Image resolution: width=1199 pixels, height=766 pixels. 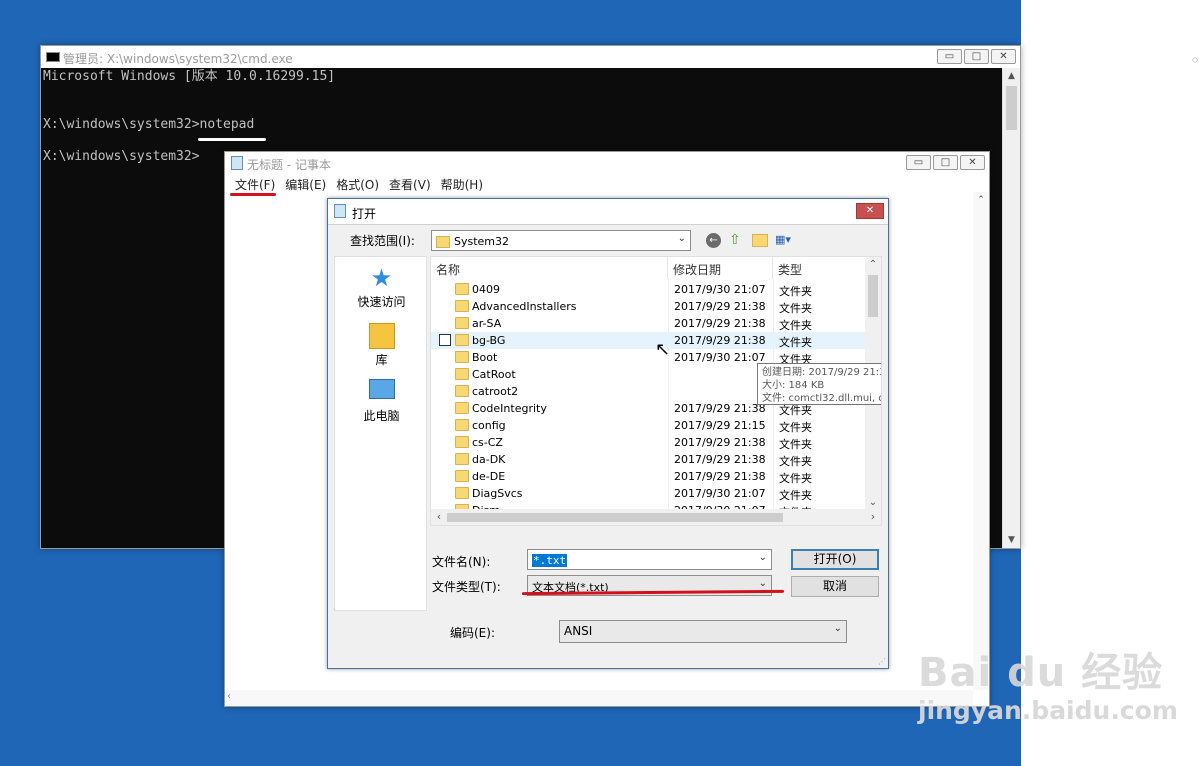 What do you see at coordinates (788, 240) in the screenshot?
I see `view-menu-icon: ▦▾` at bounding box center [788, 240].